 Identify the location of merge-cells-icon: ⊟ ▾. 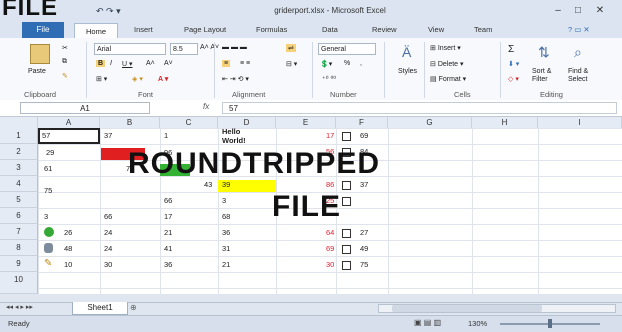
(291, 64).